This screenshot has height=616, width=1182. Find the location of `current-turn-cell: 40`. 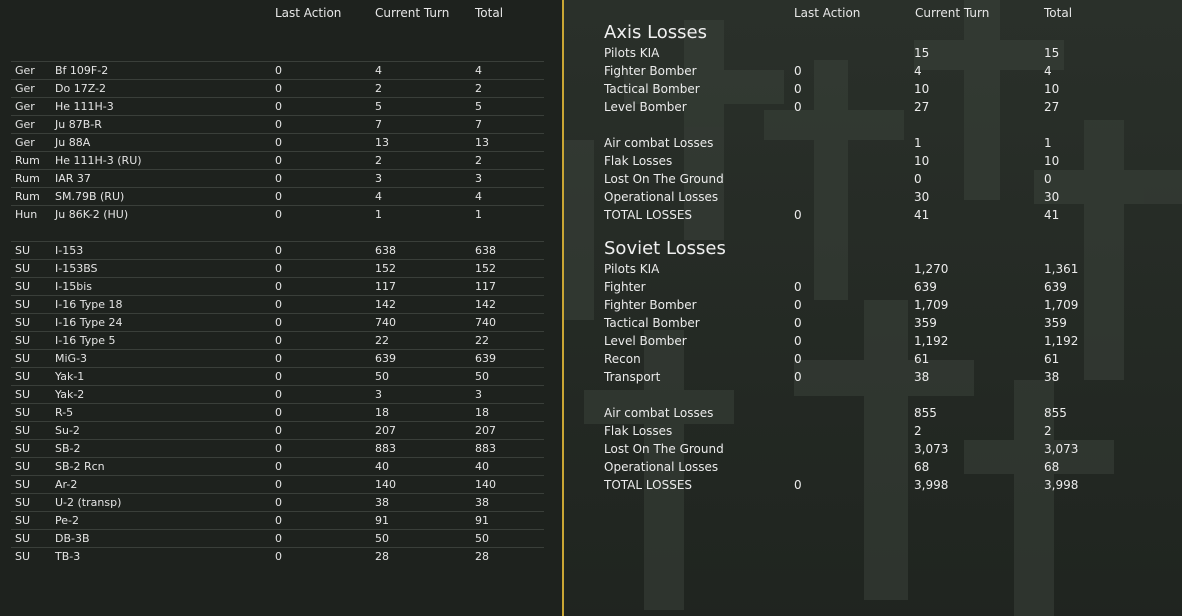

current-turn-cell: 40 is located at coordinates (382, 466).